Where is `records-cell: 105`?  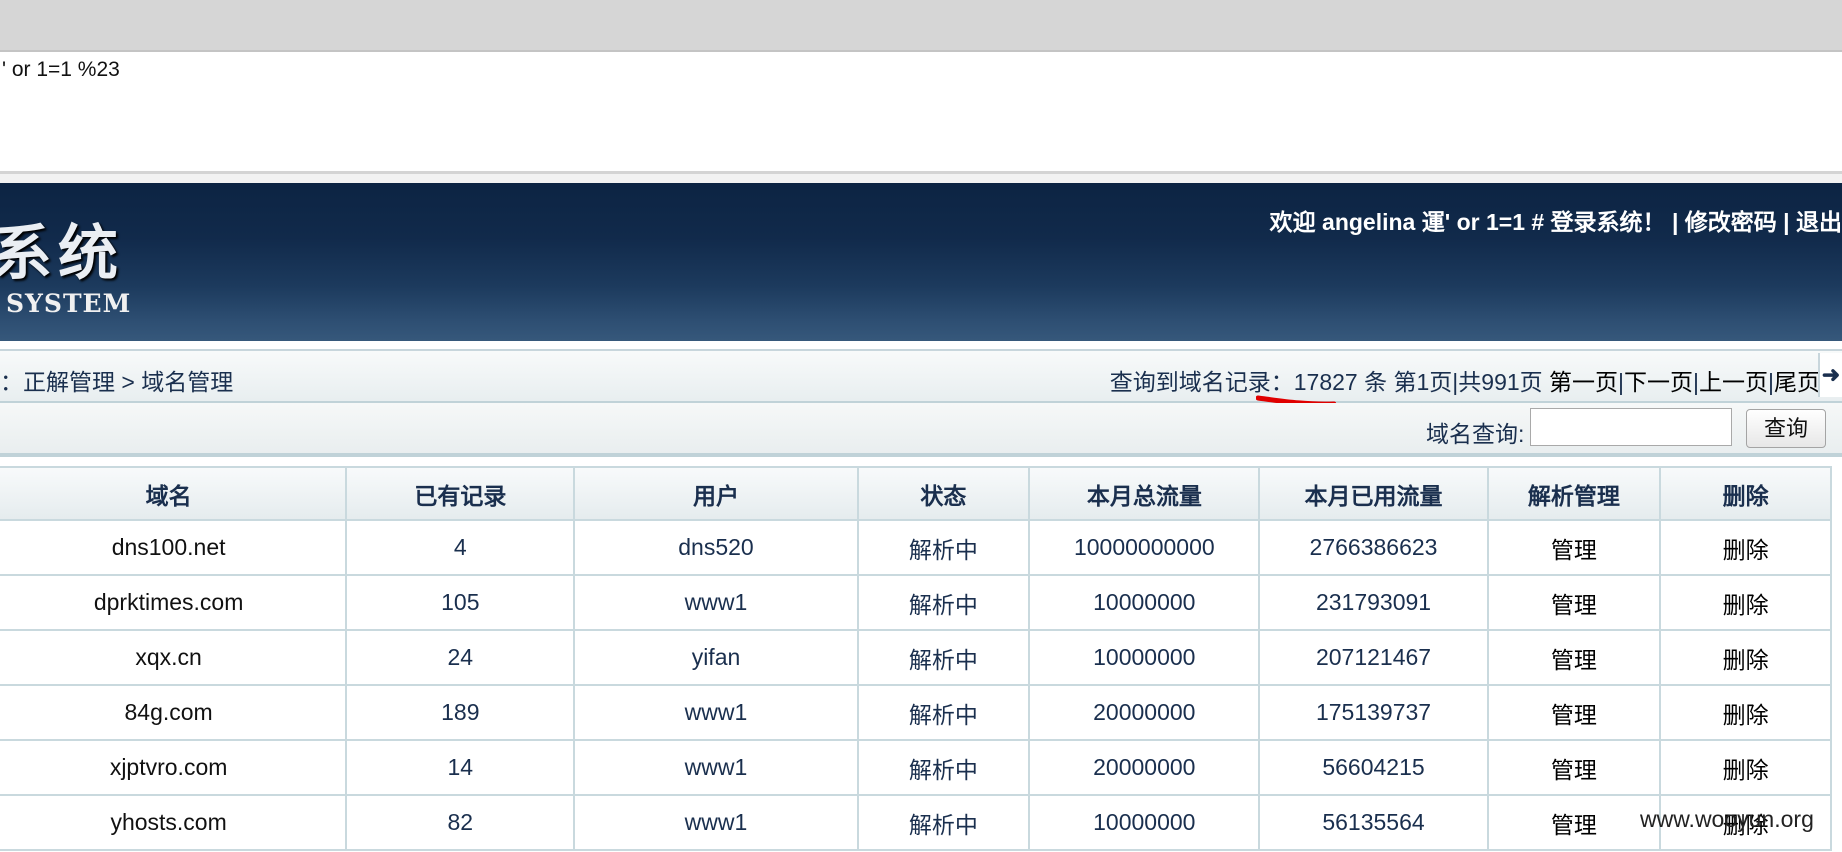
records-cell: 105 is located at coordinates (460, 602).